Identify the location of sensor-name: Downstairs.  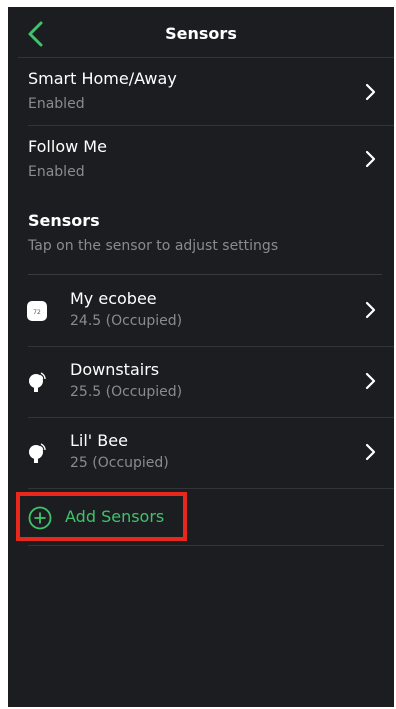
(115, 369).